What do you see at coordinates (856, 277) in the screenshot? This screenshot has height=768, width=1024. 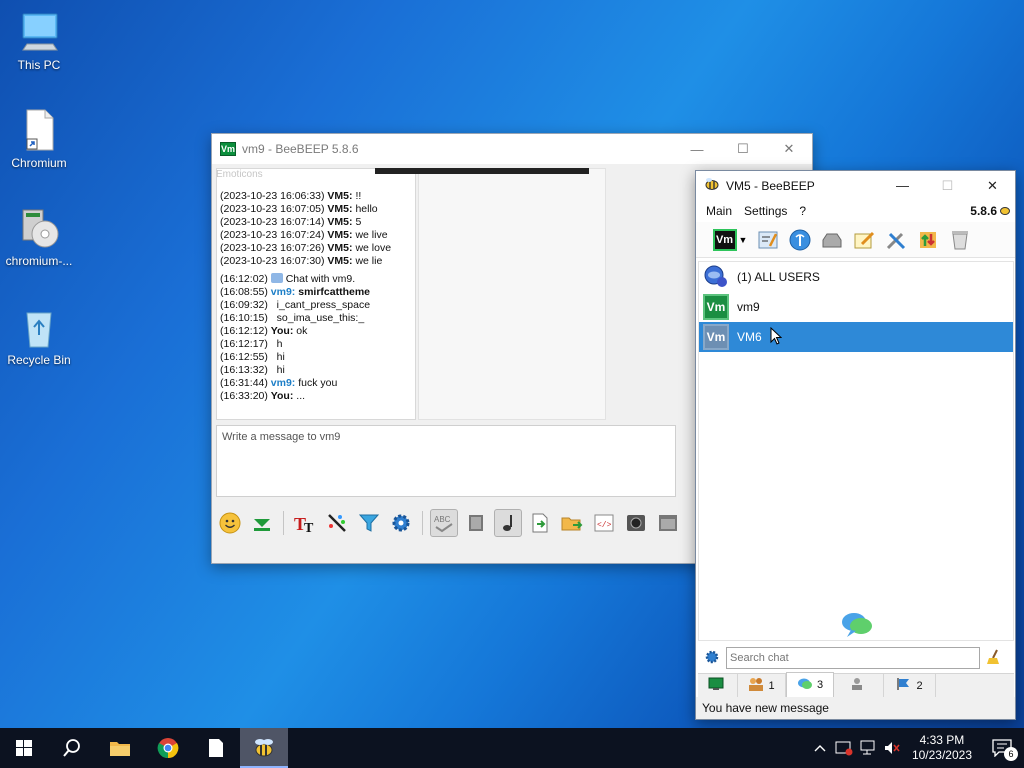 I see `user-row-all-users: (1) ALL USERS` at bounding box center [856, 277].